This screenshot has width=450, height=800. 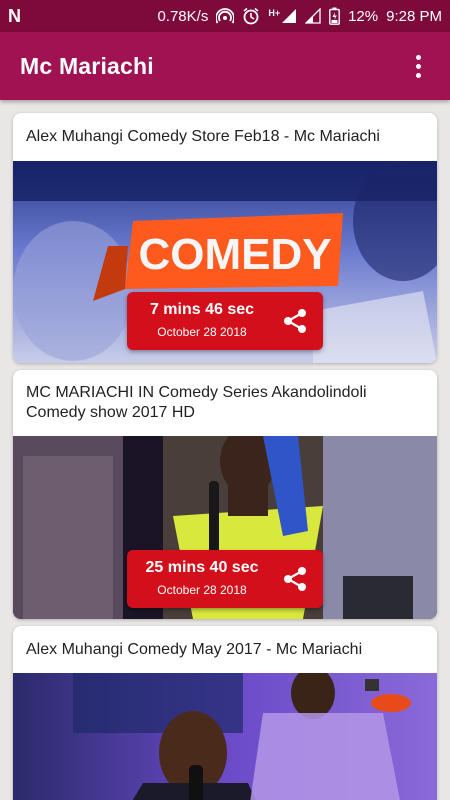 What do you see at coordinates (225, 321) in the screenshot?
I see `video-info-badge: 7 mins 46 sec October 28 2018` at bounding box center [225, 321].